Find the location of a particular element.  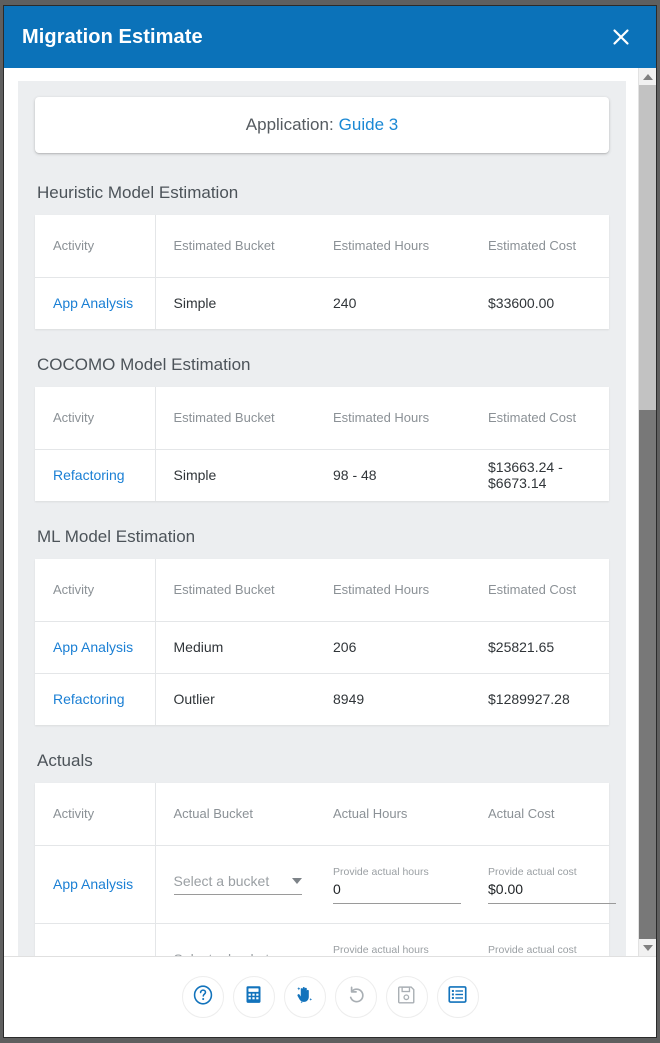

auto-estimate-button is located at coordinates (304, 997).